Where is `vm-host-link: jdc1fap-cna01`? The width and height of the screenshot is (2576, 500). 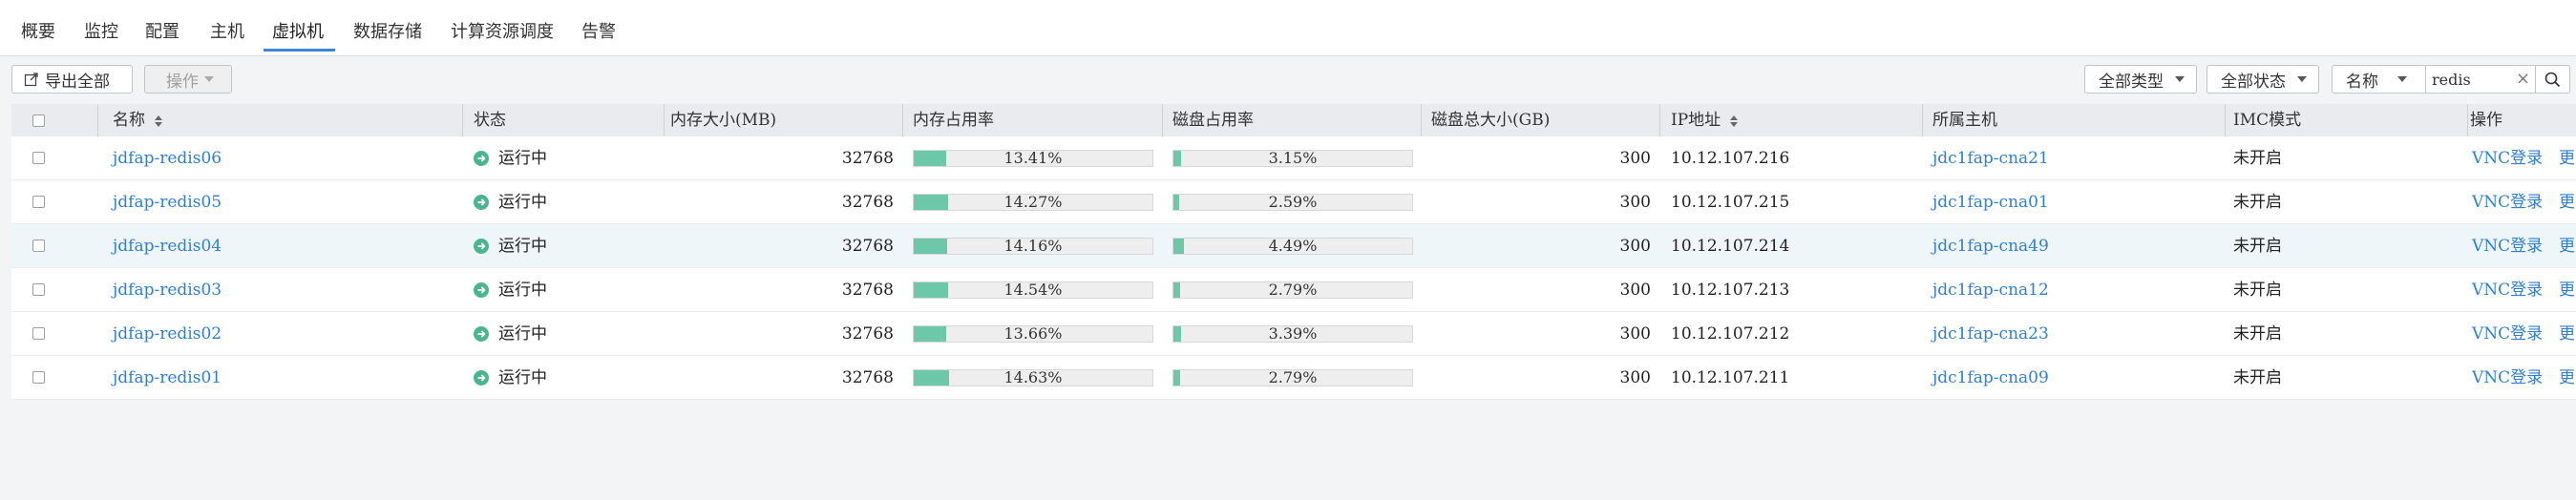
vm-host-link: jdc1fap-cna01 is located at coordinates (1990, 202).